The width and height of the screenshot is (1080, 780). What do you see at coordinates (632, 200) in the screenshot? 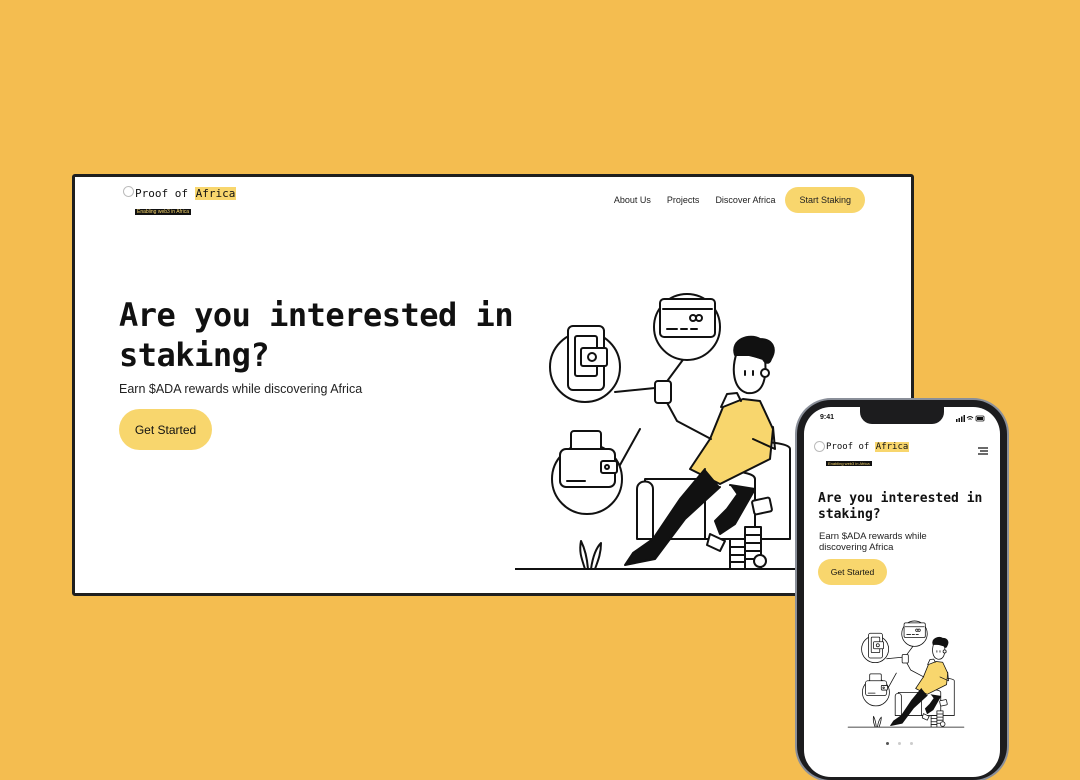
I see `nav-about-us: About Us` at bounding box center [632, 200].